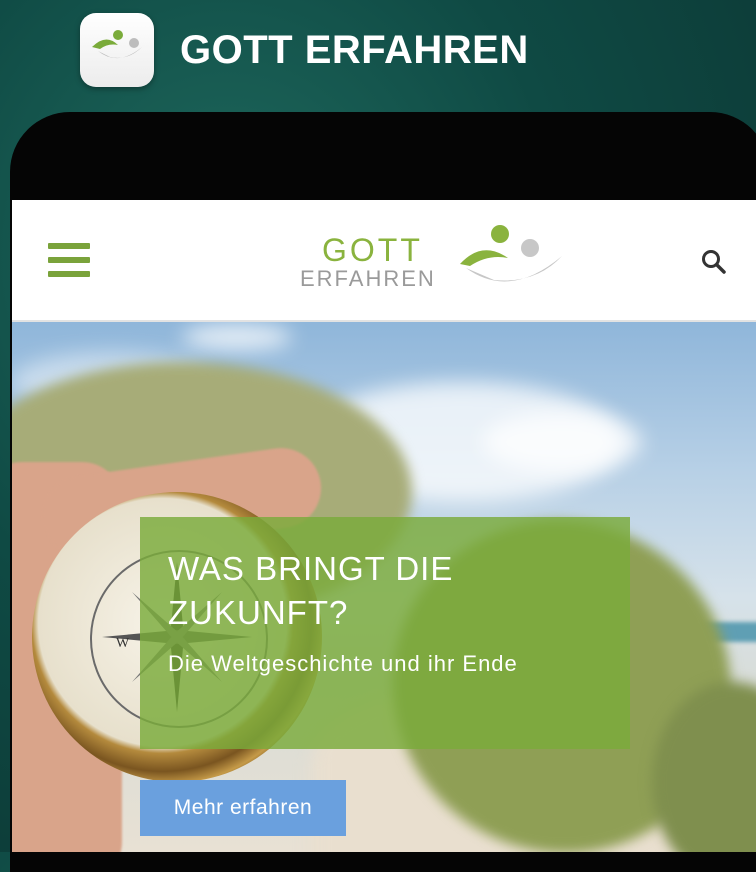 The height and width of the screenshot is (872, 756). Describe the element at coordinates (311, 590) in the screenshot. I see `hero-headline: WAS BRINGT DIE ZUKUNFT?` at that location.